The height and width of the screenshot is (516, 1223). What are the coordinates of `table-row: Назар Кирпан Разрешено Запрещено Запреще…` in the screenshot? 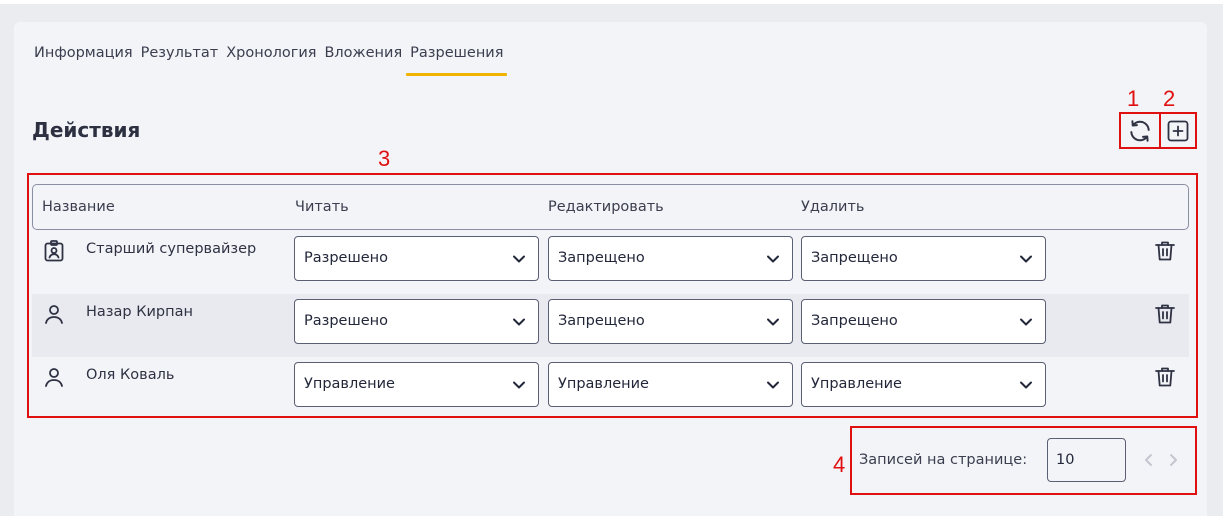 It's located at (610, 325).